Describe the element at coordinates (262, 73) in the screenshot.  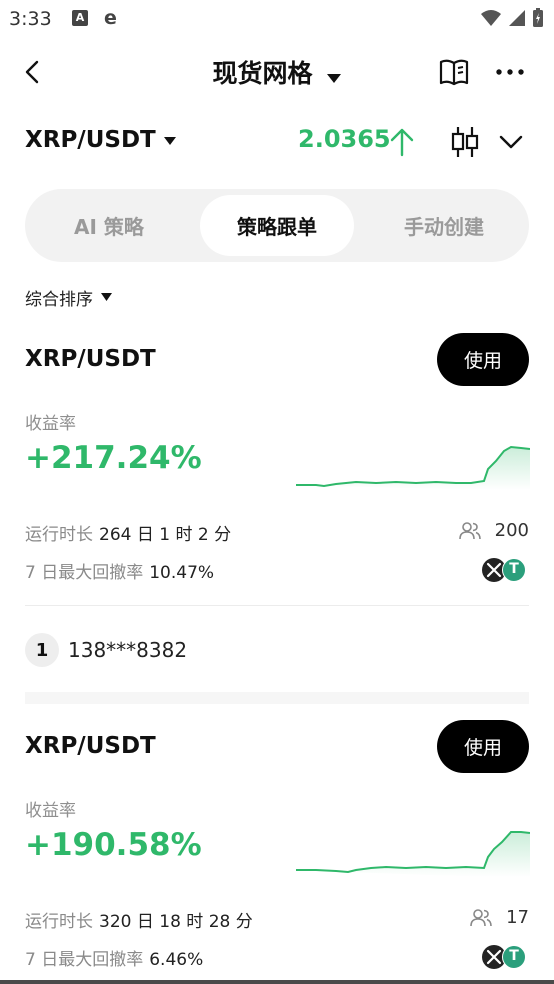
I see `page-title: 现货网格` at that location.